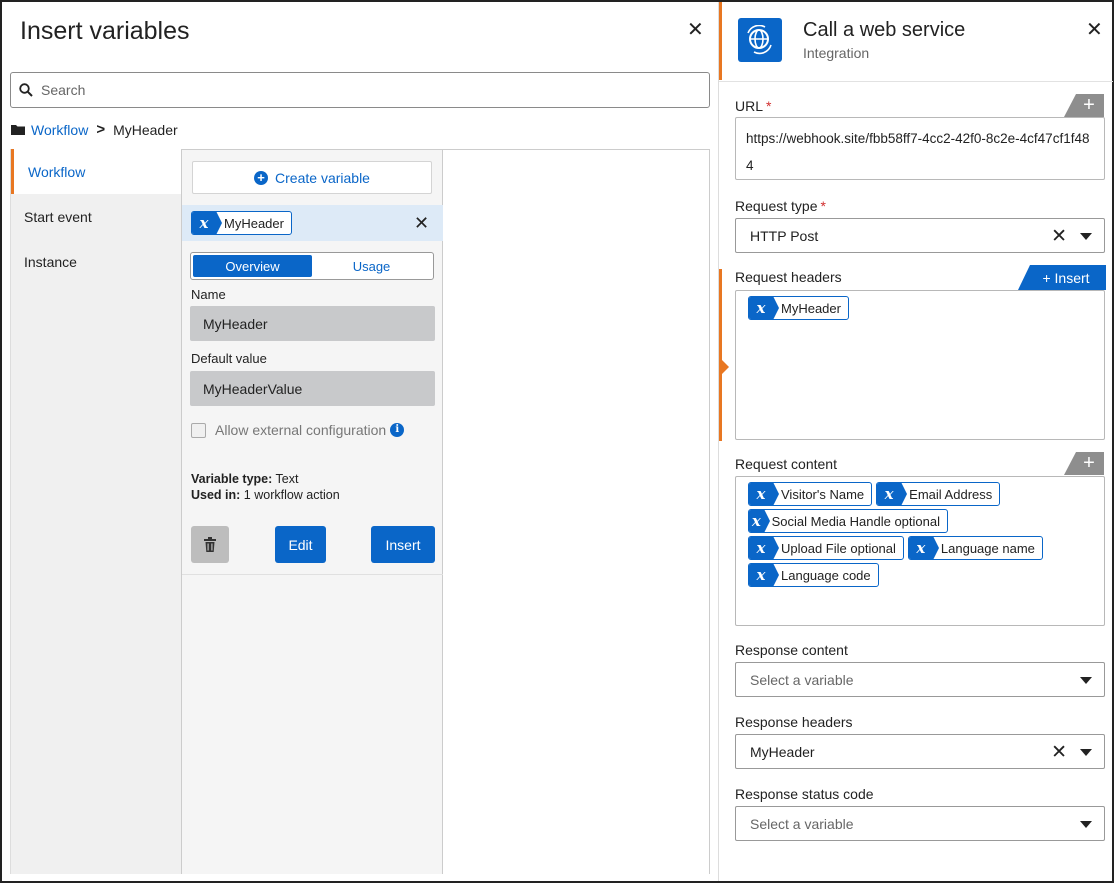 This screenshot has height=883, width=1114. What do you see at coordinates (229, 358) in the screenshot?
I see `default-value-label: Default value` at bounding box center [229, 358].